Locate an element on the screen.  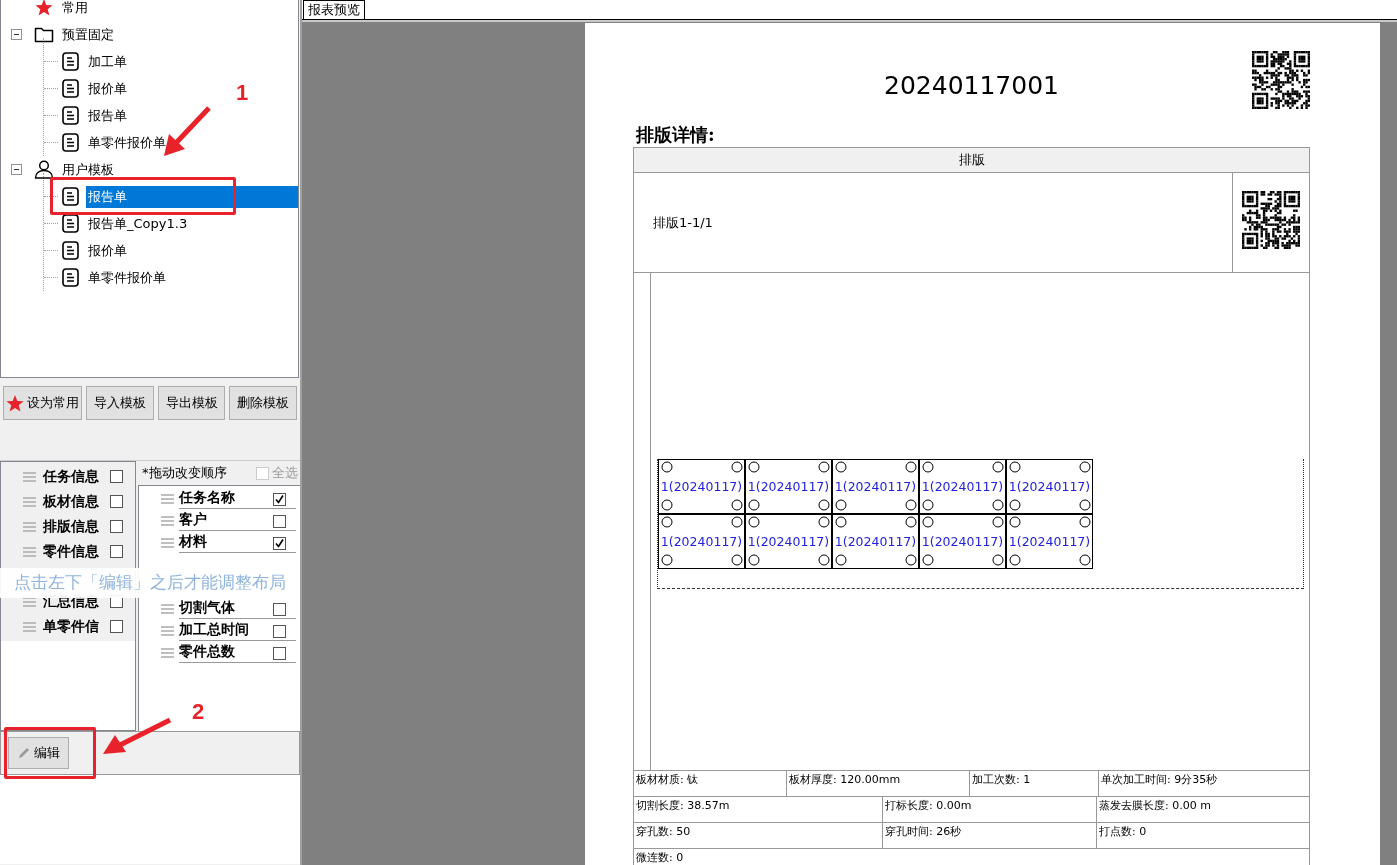
annotation-number: 2 is located at coordinates (198, 712).